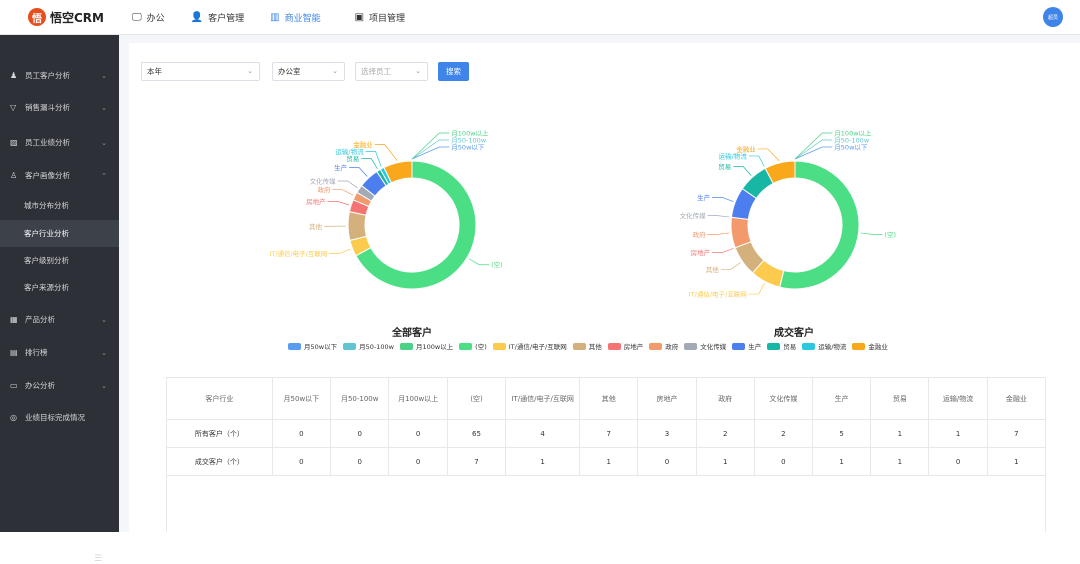 The height and width of the screenshot is (564, 1080). What do you see at coordinates (473, 346) in the screenshot?
I see `legend-item: (空)` at bounding box center [473, 346].